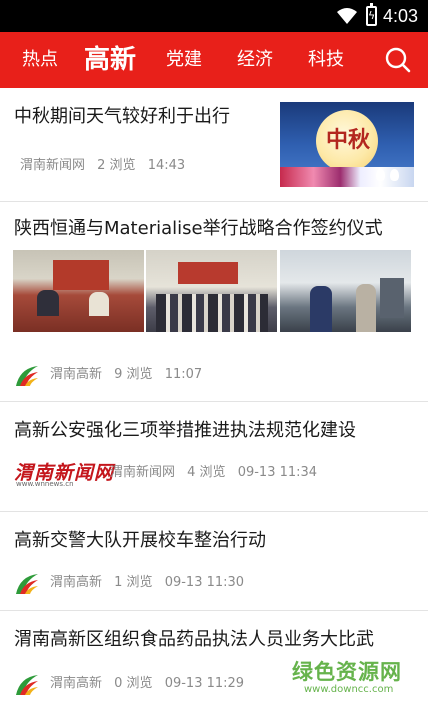 The image size is (428, 710). Describe the element at coordinates (40, 60) in the screenshot. I see `tab-hot: 热点` at that location.